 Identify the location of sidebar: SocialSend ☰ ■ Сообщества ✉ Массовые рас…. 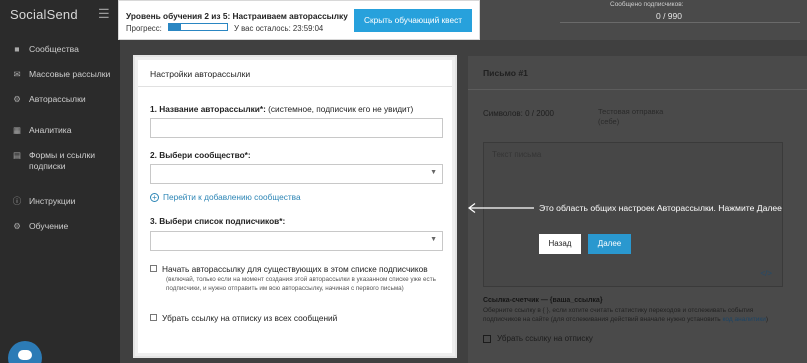
(60, 181).